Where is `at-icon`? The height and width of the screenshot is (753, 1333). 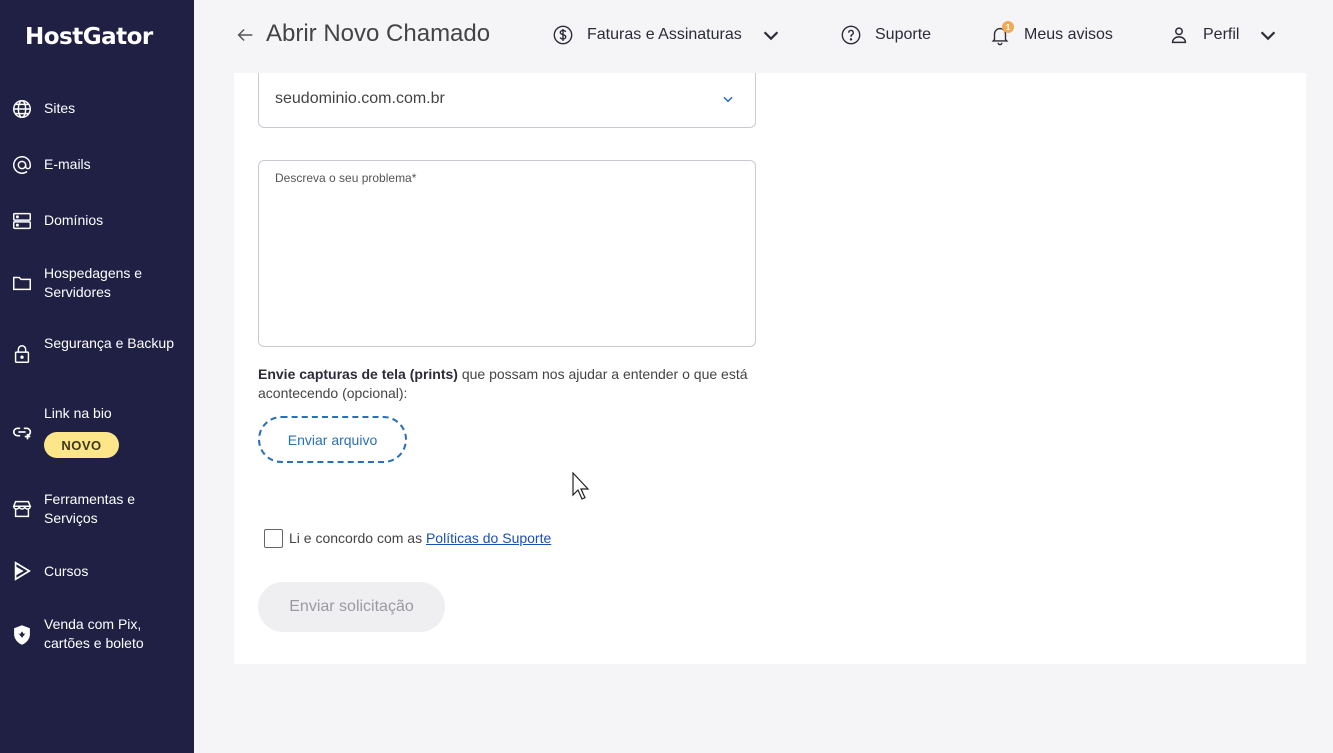 at-icon is located at coordinates (22, 165).